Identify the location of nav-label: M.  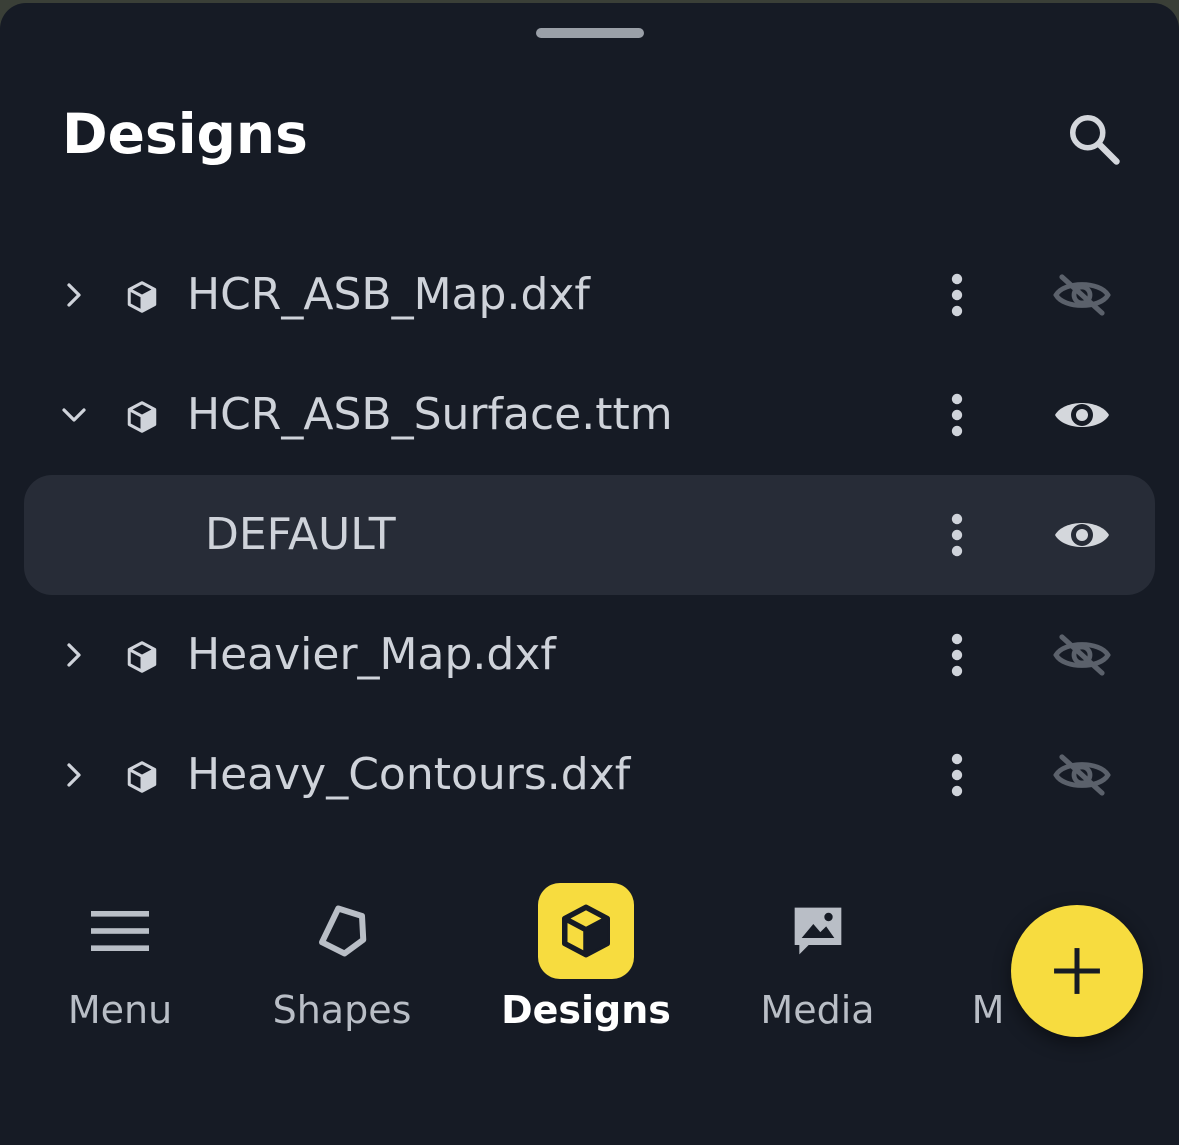
(988, 1010).